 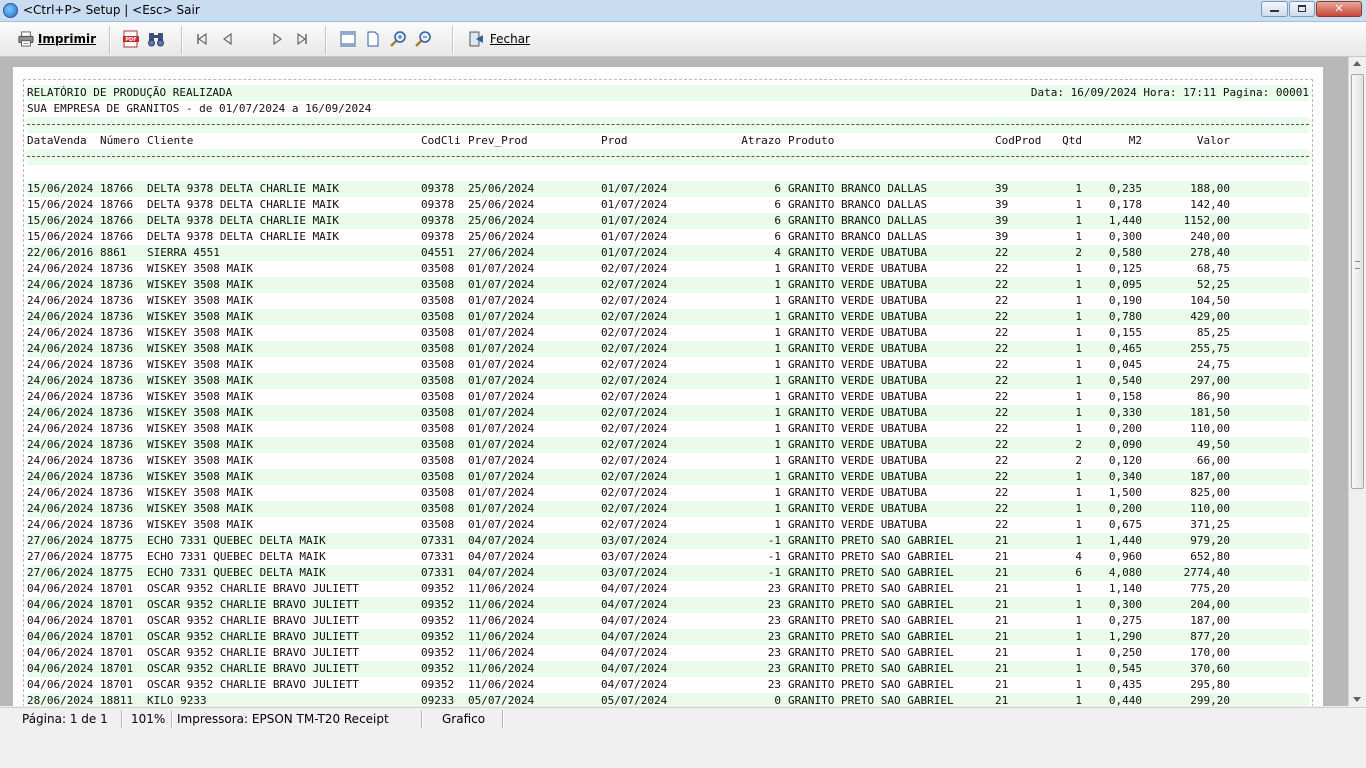 What do you see at coordinates (1210, 348) in the screenshot?
I see `cell-valor: 255,75` at bounding box center [1210, 348].